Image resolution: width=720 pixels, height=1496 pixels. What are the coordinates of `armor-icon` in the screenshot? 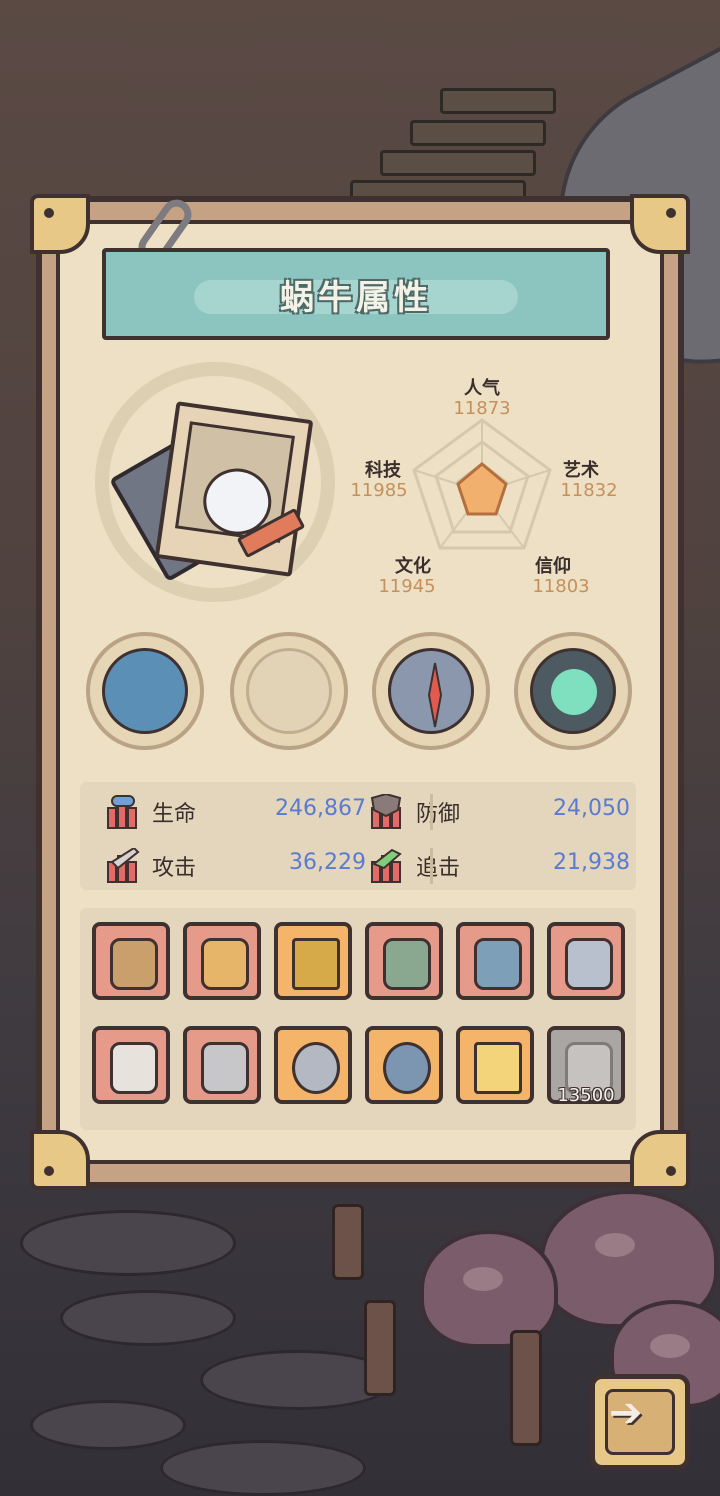 It's located at (134, 1068).